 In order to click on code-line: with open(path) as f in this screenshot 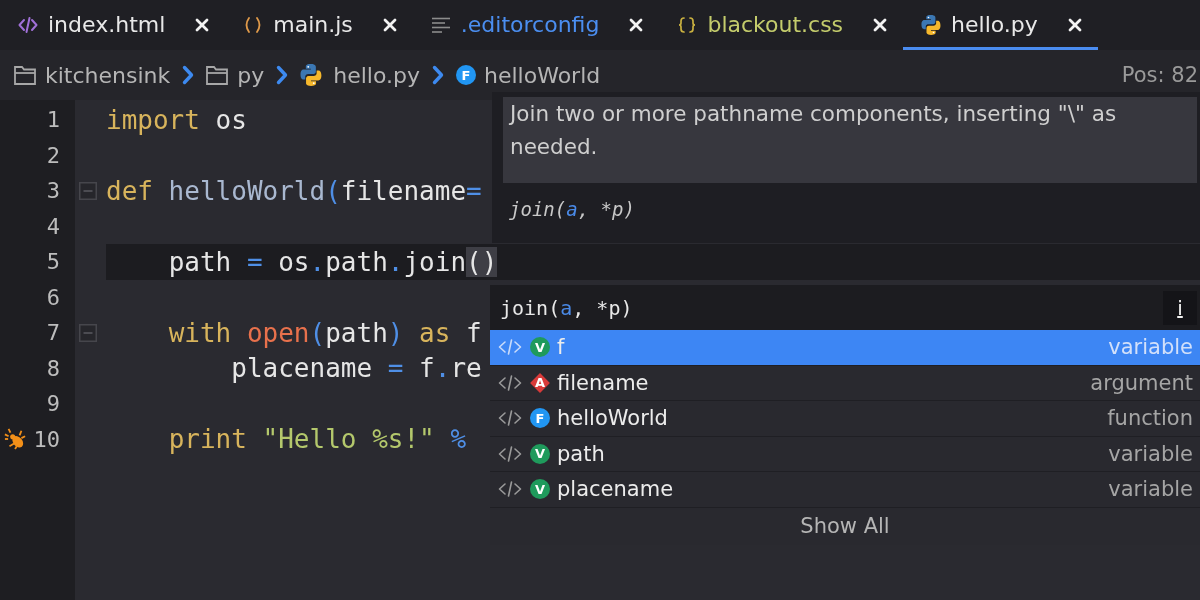, I will do `click(325, 332)`.